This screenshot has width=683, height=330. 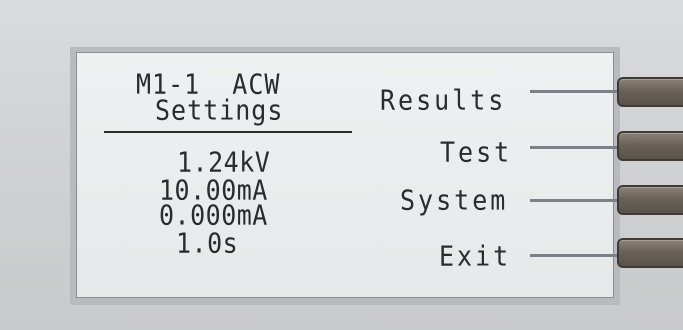 What do you see at coordinates (650, 200) in the screenshot?
I see `system-button` at bounding box center [650, 200].